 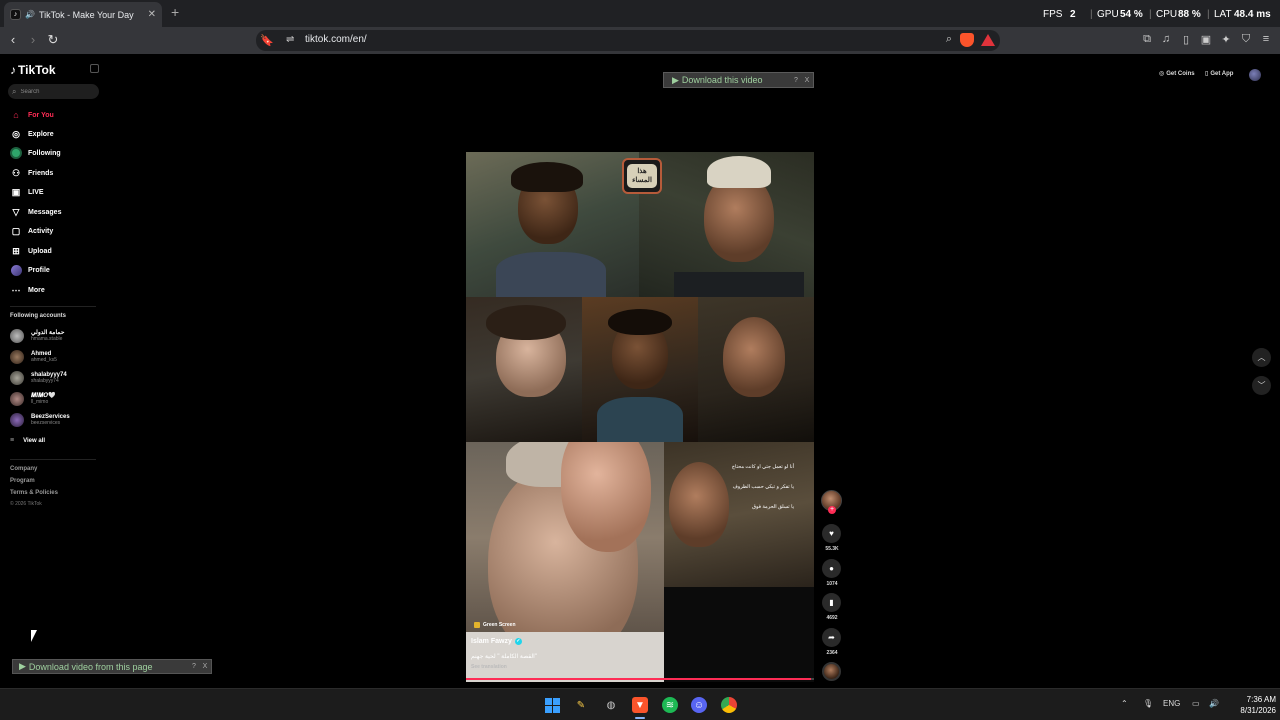 I want to click on menu-item-explore: ◎ Explore, so click(x=32, y=134).